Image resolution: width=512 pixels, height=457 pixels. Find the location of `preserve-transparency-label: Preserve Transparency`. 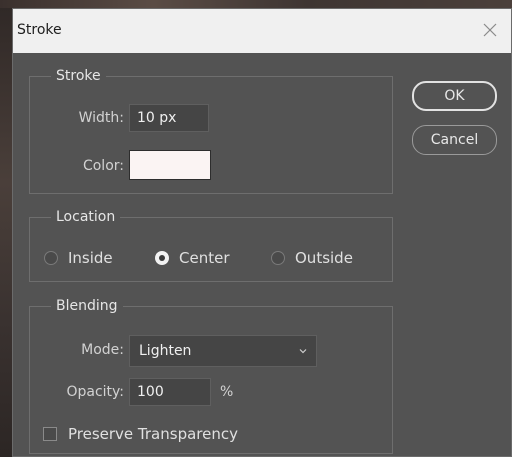

preserve-transparency-label: Preserve Transparency is located at coordinates (153, 434).